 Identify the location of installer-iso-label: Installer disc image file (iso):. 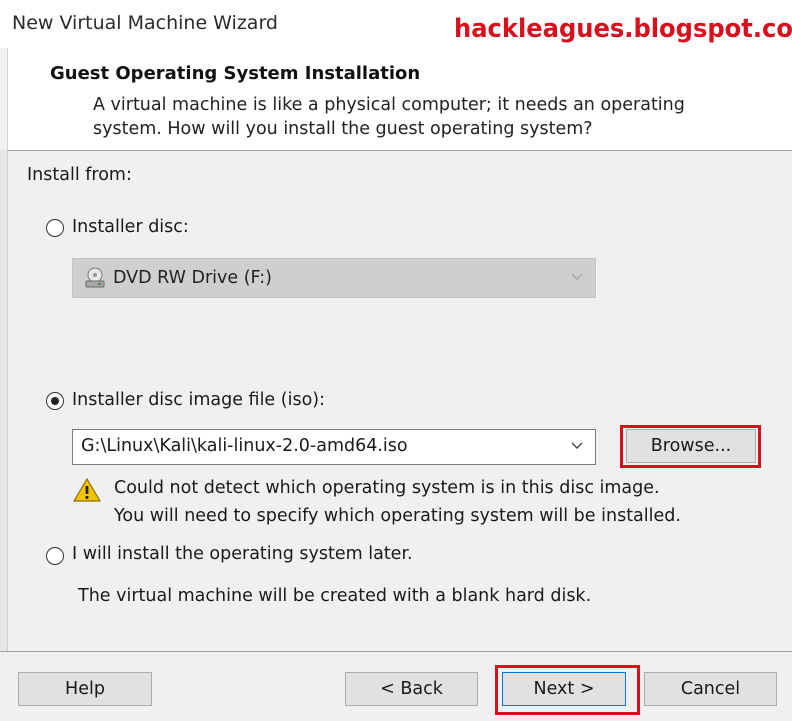
(198, 400).